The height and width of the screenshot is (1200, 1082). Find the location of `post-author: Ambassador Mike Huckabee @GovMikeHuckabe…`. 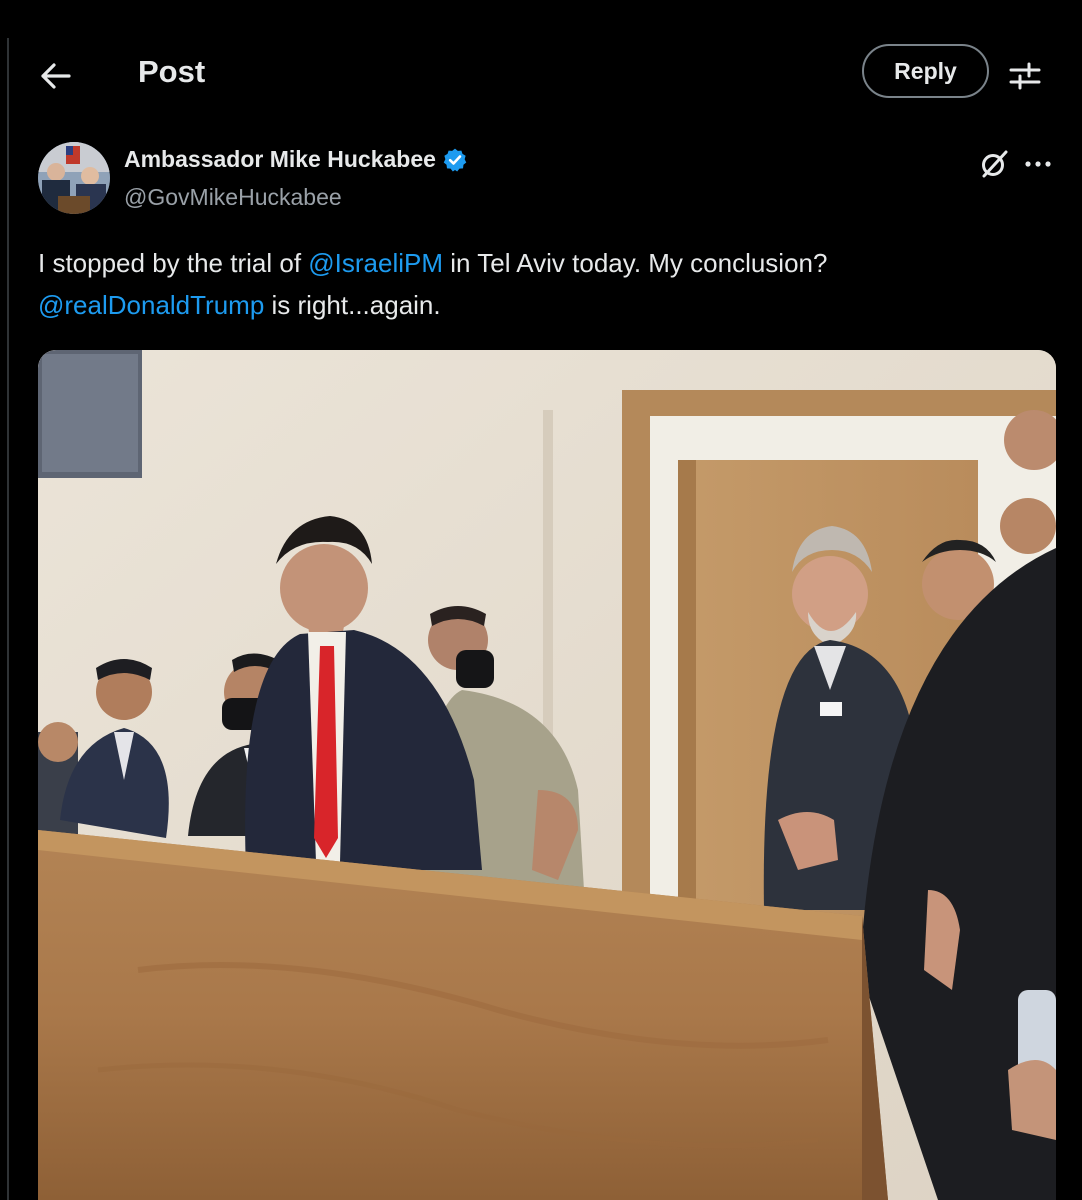

post-author: Ambassador Mike Huckabee @GovMikeHuckabe… is located at coordinates (544, 180).